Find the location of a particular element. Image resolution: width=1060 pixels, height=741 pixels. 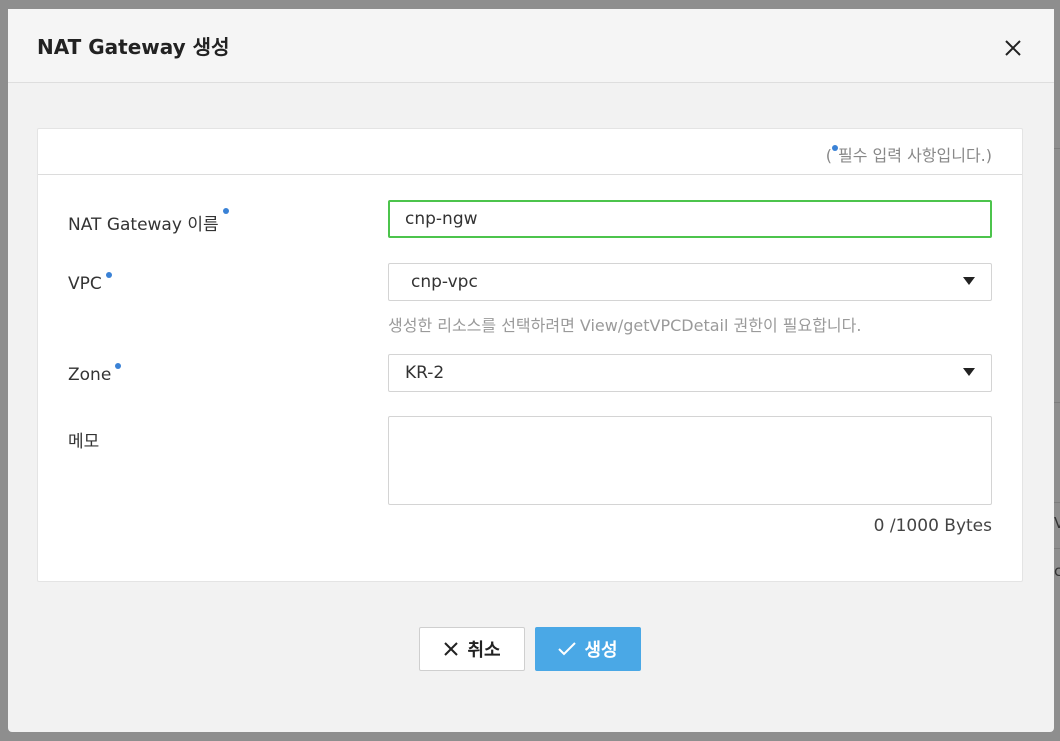

create-button-label: 생성 is located at coordinates (601, 650).